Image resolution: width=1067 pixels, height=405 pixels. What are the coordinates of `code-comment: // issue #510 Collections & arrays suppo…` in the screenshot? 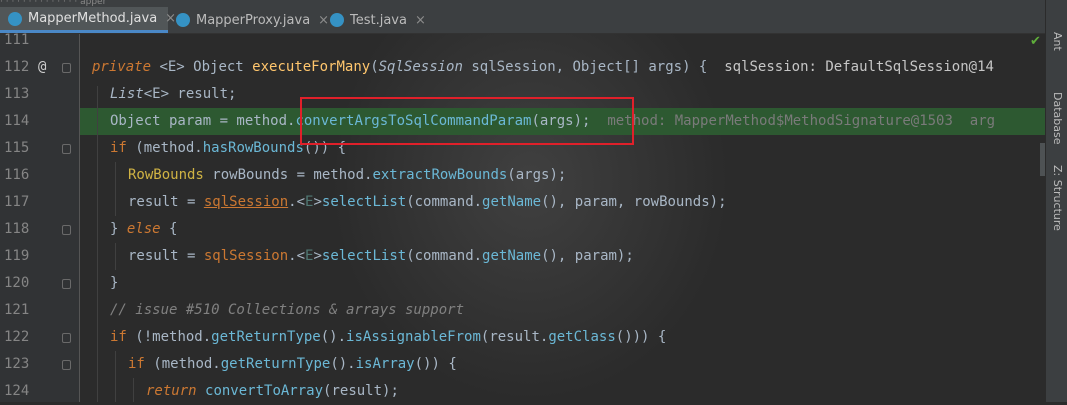 It's located at (287, 310).